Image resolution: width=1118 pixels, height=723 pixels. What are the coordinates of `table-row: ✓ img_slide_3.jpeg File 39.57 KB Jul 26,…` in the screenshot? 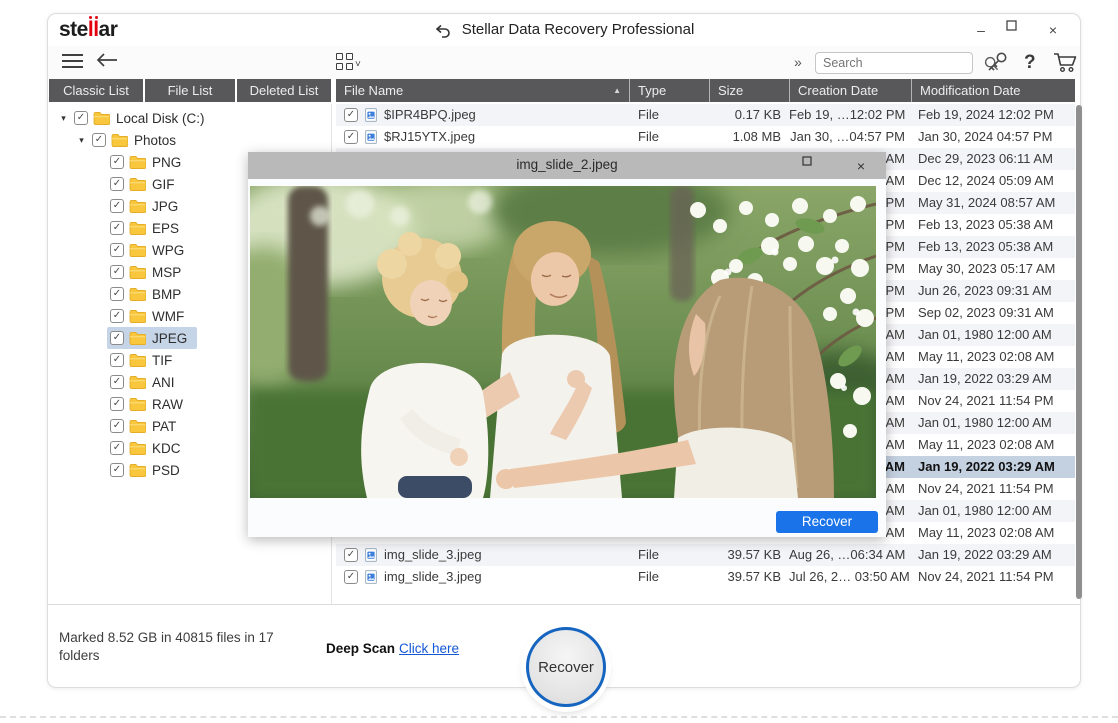 It's located at (705, 577).